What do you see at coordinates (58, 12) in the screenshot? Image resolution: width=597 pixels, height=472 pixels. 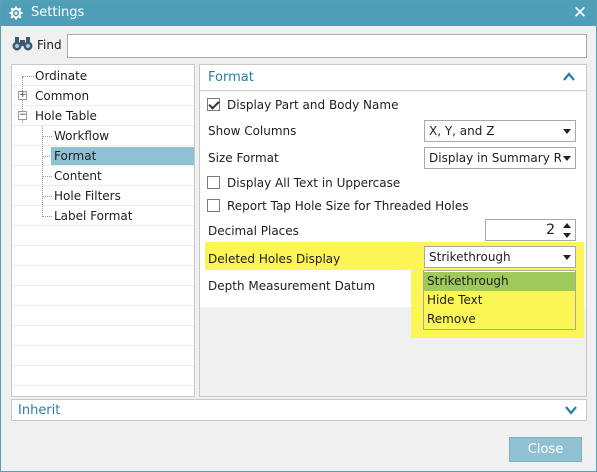 I see `window-title: Settings` at bounding box center [58, 12].